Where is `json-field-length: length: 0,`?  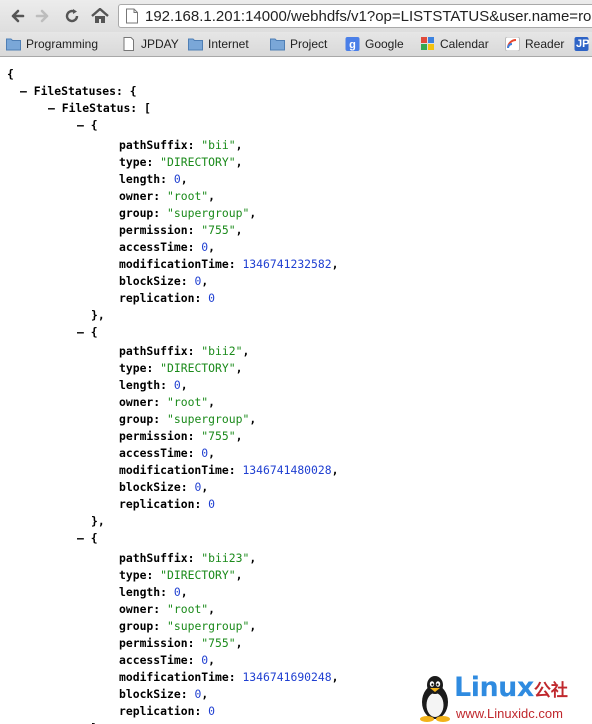
json-field-length: length: 0, is located at coordinates (153, 385).